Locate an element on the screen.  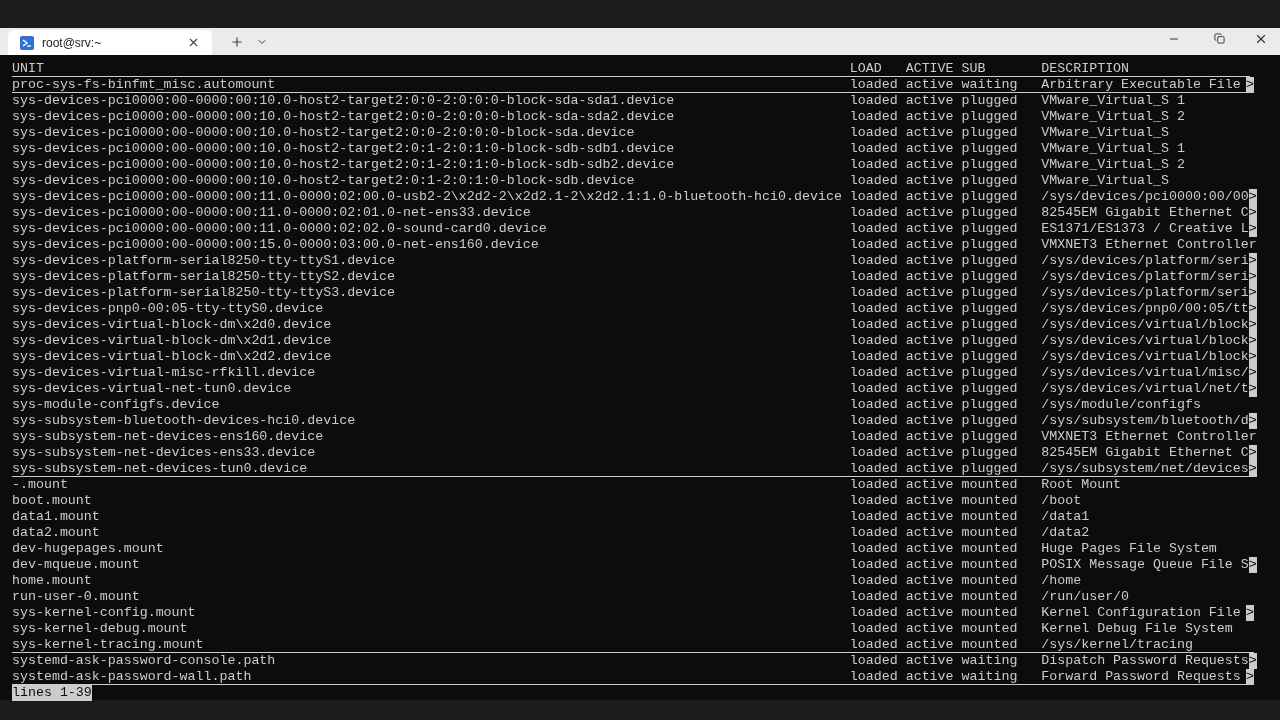
description-cell: /sys/devices/pci0000:00/00 is located at coordinates (1145, 196).